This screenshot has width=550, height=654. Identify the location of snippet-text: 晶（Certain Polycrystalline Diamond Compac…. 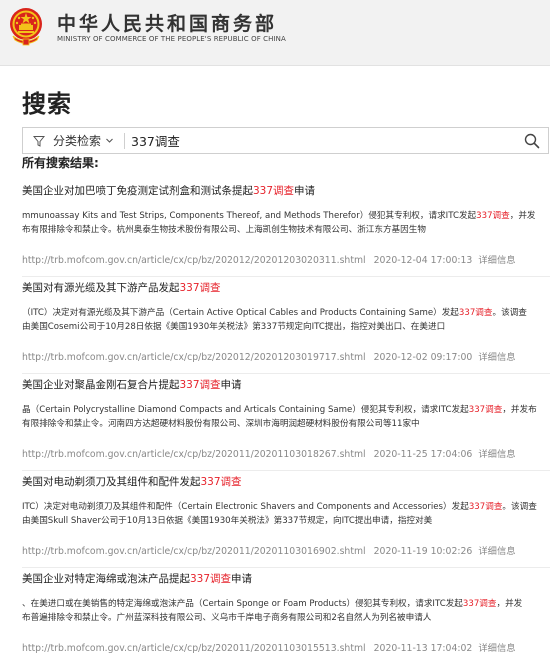
(245, 410).